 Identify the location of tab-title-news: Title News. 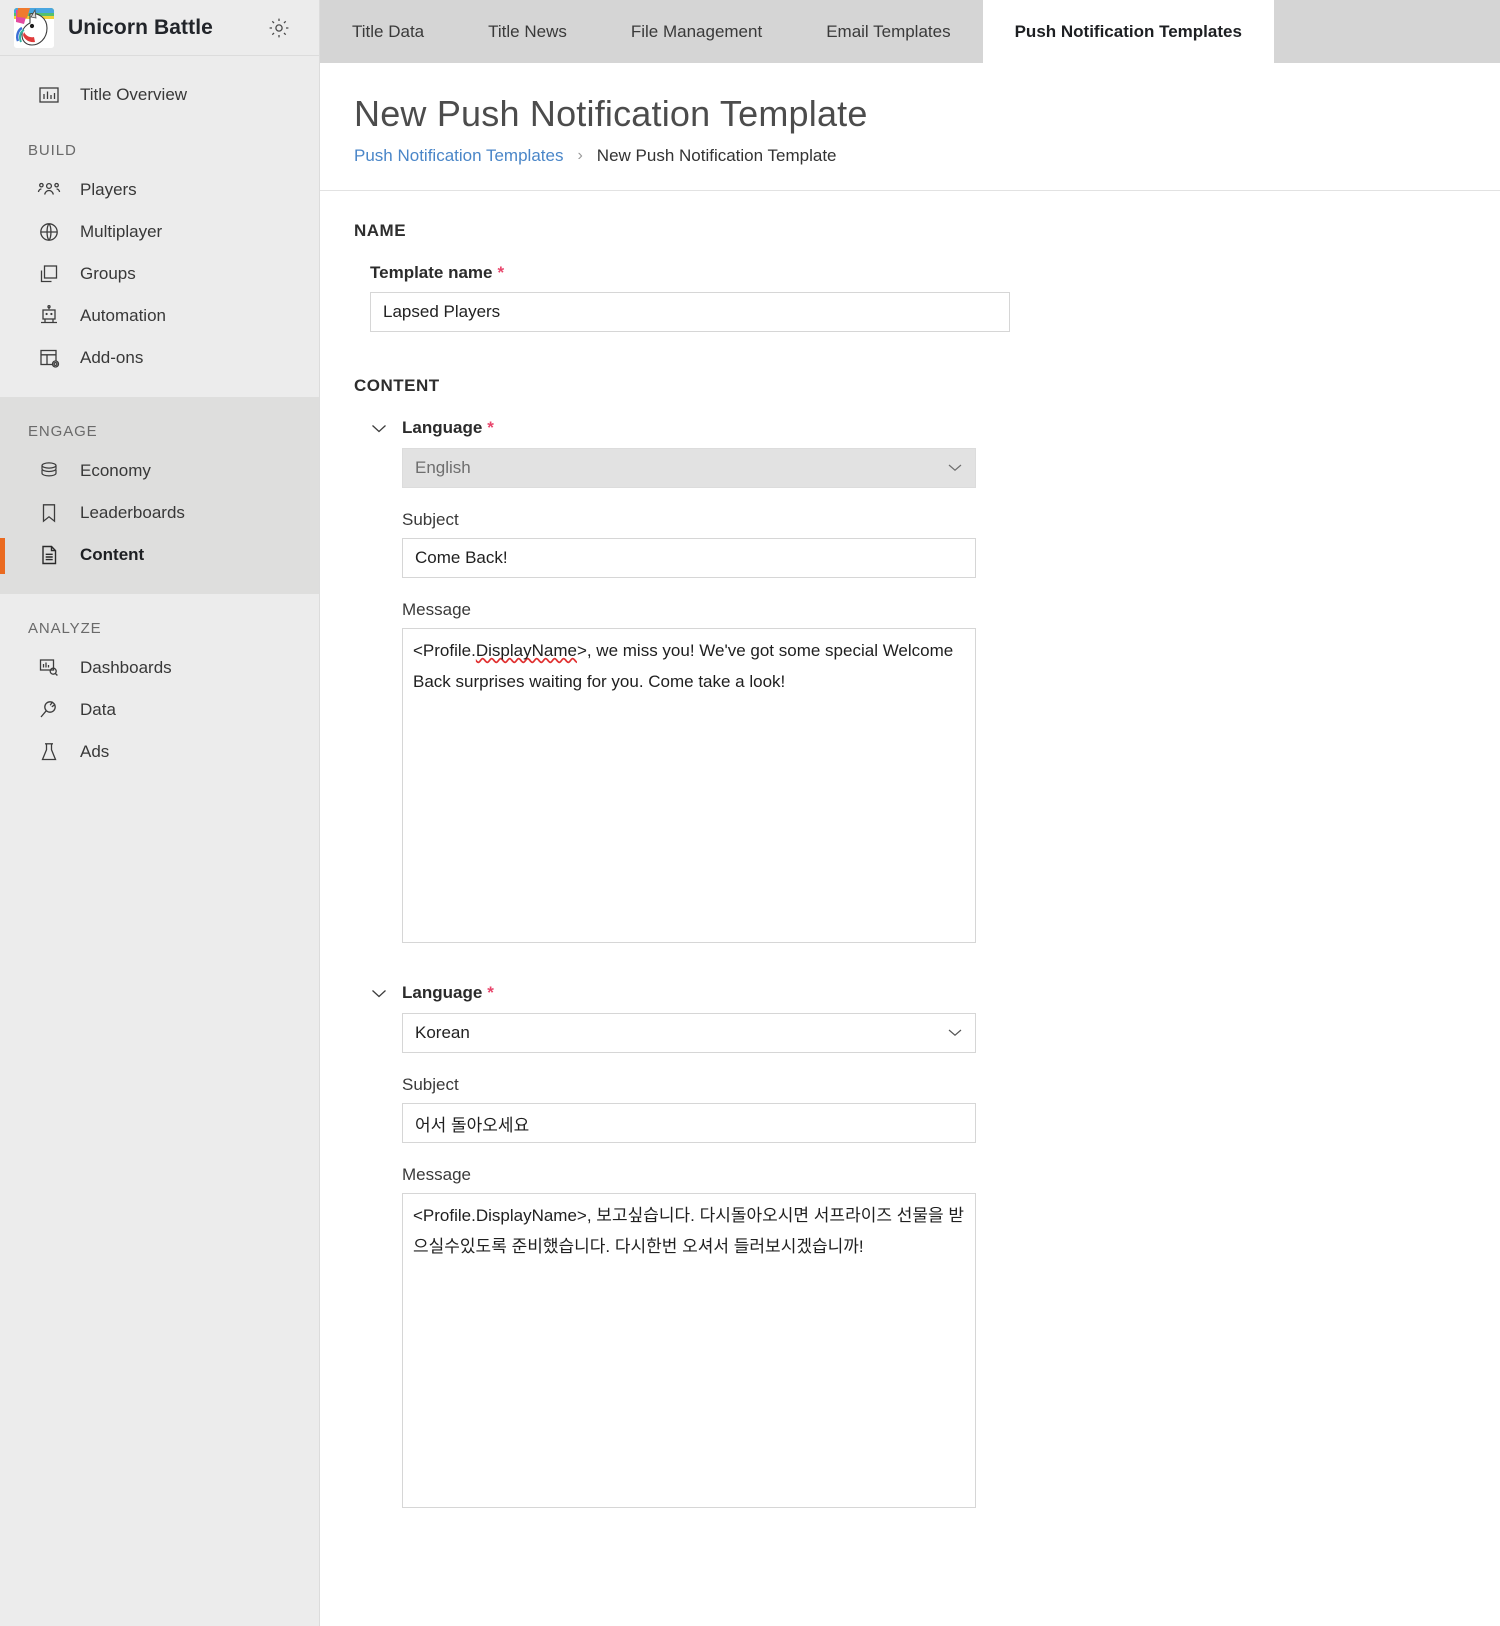
(527, 31).